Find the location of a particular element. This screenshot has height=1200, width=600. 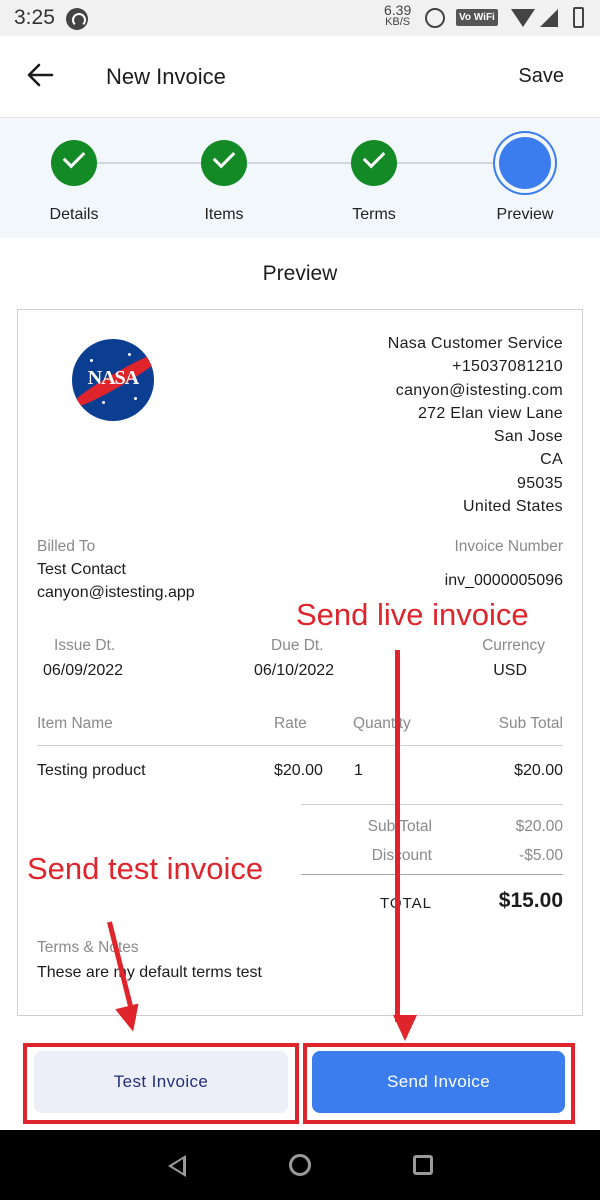

status-bar: 3:25 6.39 KB/S Vo WiFi is located at coordinates (300, 18).